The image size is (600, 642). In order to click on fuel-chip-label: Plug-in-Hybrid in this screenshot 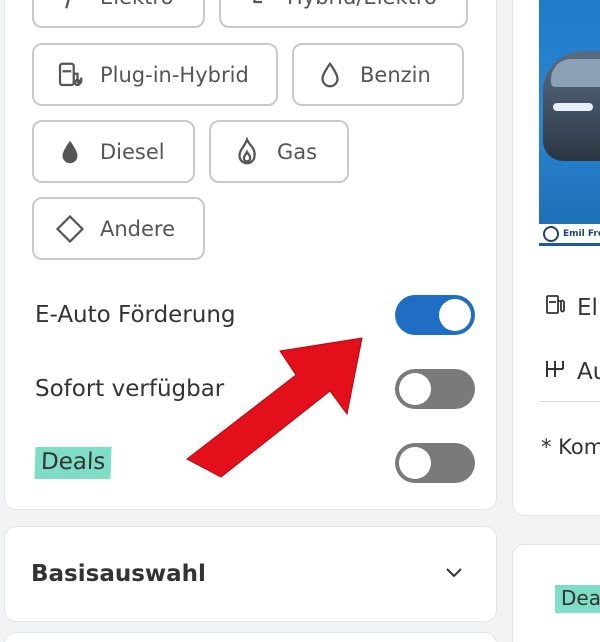, I will do `click(174, 74)`.